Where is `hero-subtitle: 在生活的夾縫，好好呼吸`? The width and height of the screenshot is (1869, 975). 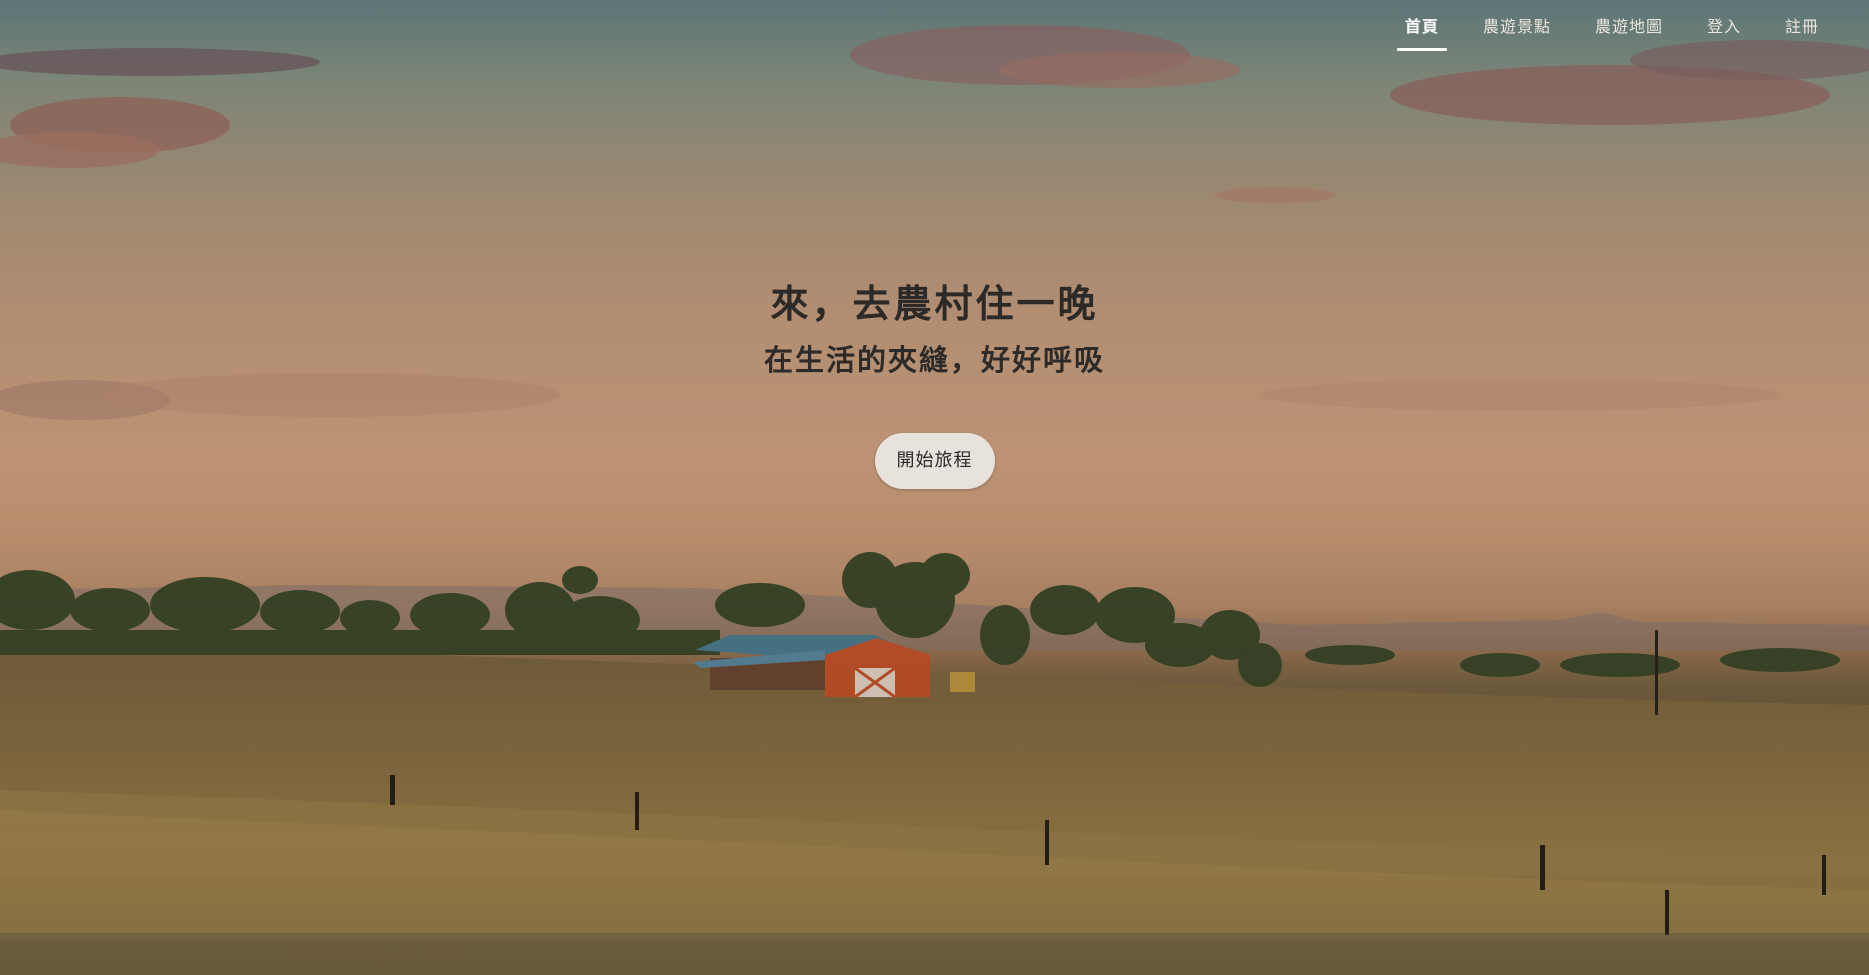
hero-subtitle: 在生活的夾縫，好好呼吸 is located at coordinates (934, 360).